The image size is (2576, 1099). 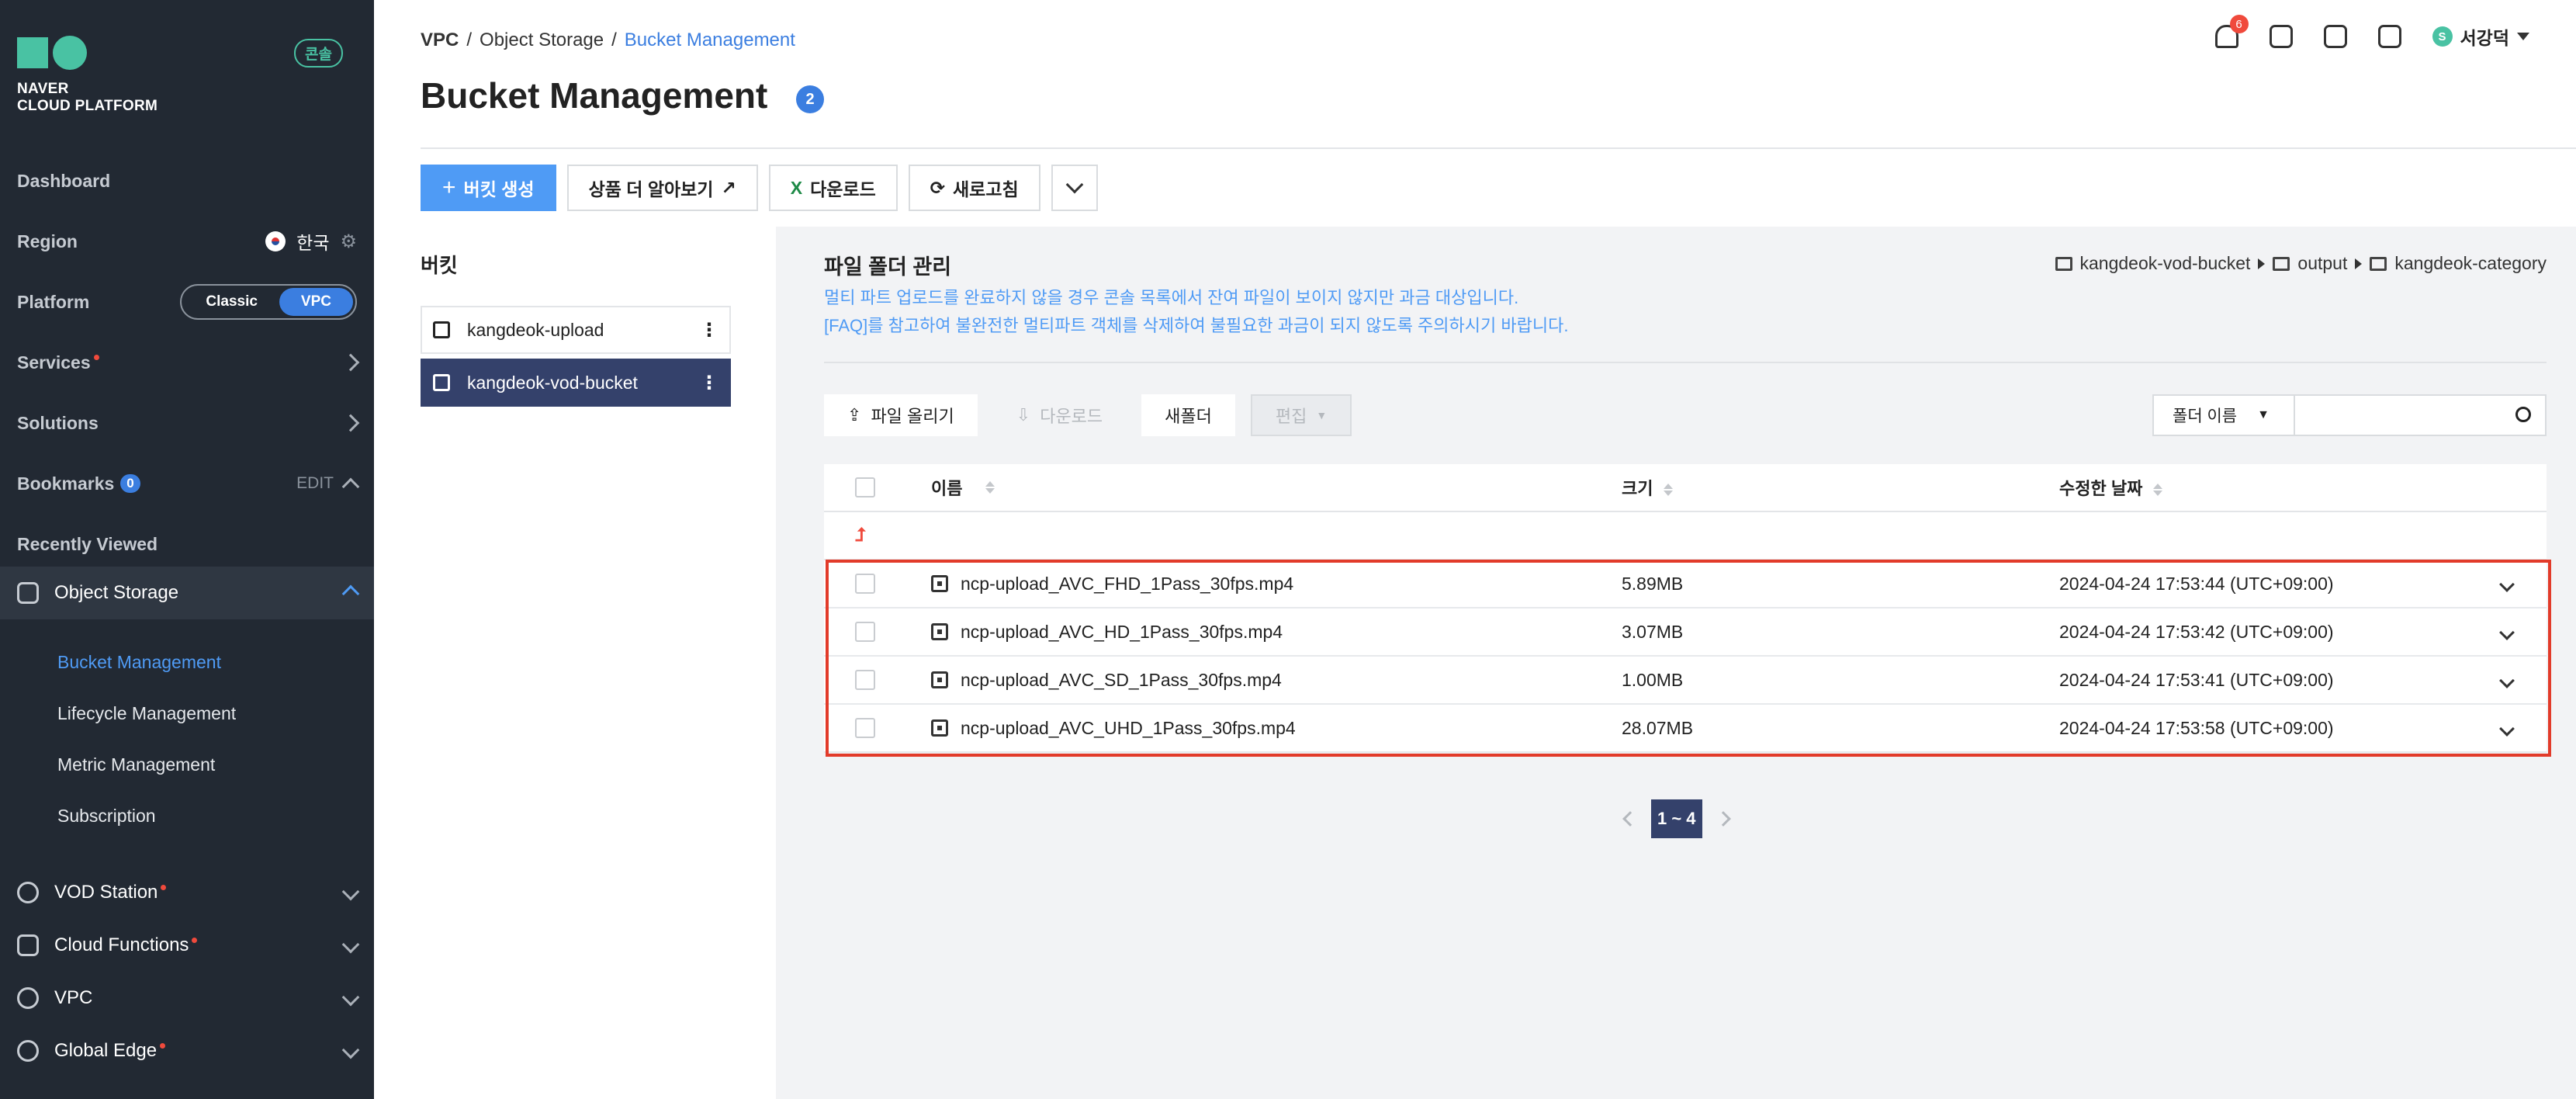 What do you see at coordinates (2196, 583) in the screenshot?
I see `file-modified: 2024-04-24 17:53:44 (UTC+09:00)` at bounding box center [2196, 583].